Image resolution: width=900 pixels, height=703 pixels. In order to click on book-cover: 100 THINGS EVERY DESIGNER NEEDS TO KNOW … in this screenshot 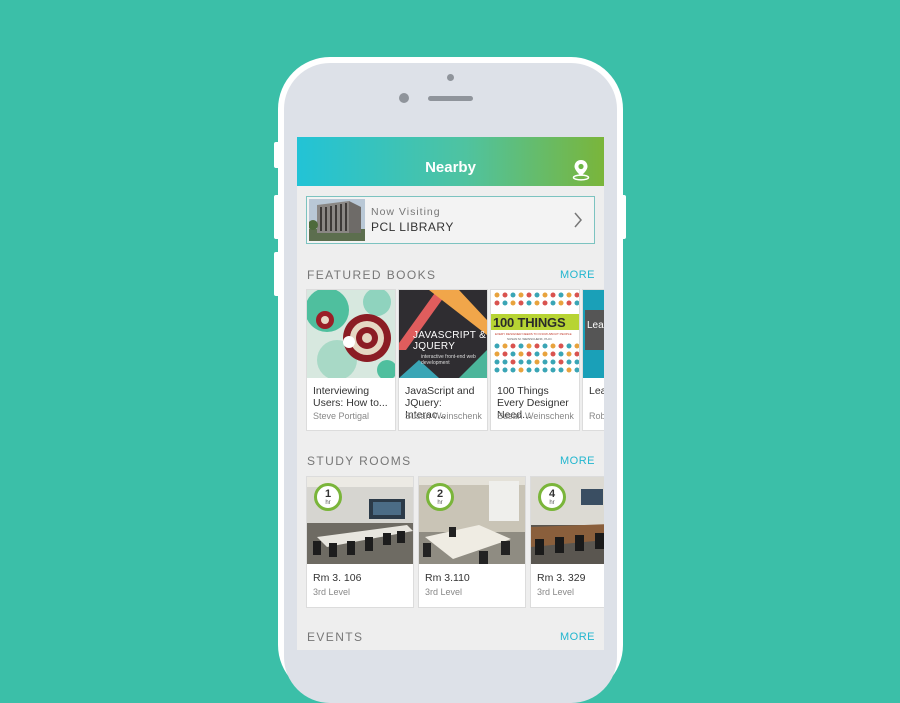, I will do `click(535, 334)`.